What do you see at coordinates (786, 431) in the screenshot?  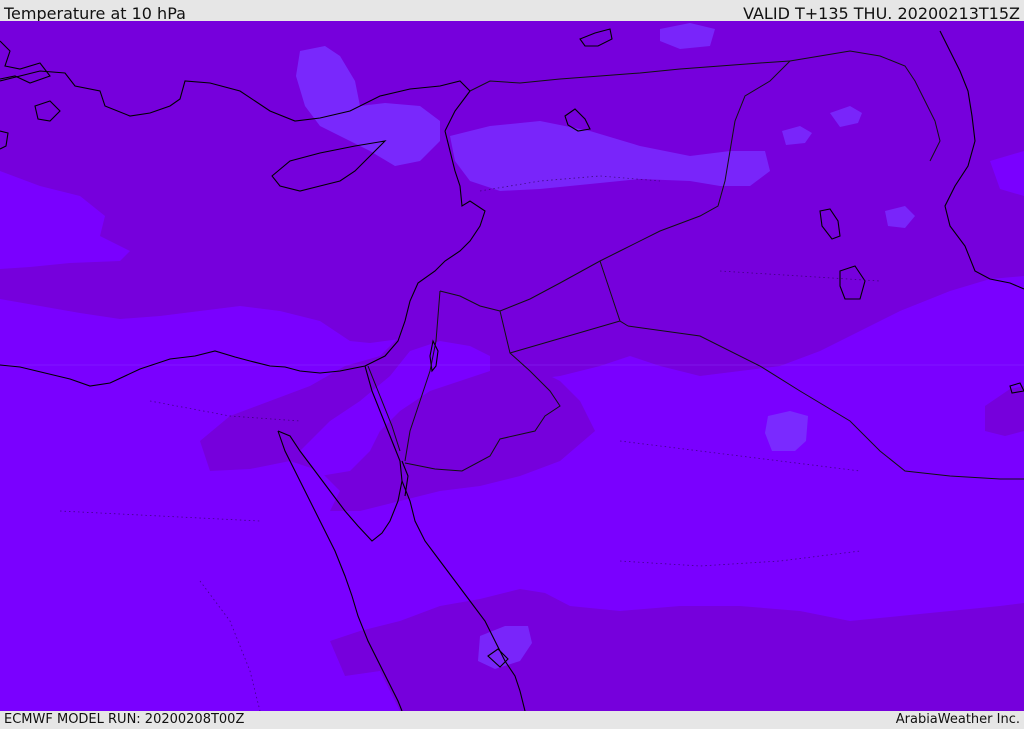 I see `temperature-patch-iraq` at bounding box center [786, 431].